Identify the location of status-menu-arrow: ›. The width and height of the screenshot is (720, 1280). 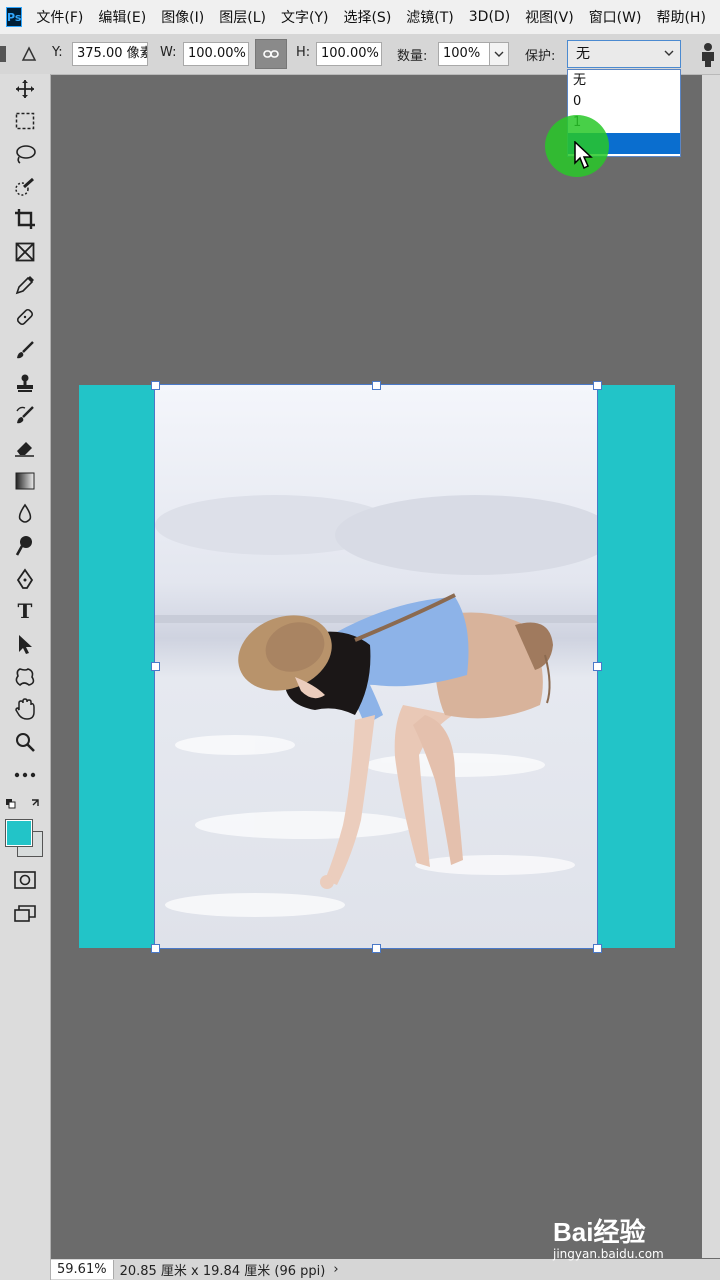
(335, 1269).